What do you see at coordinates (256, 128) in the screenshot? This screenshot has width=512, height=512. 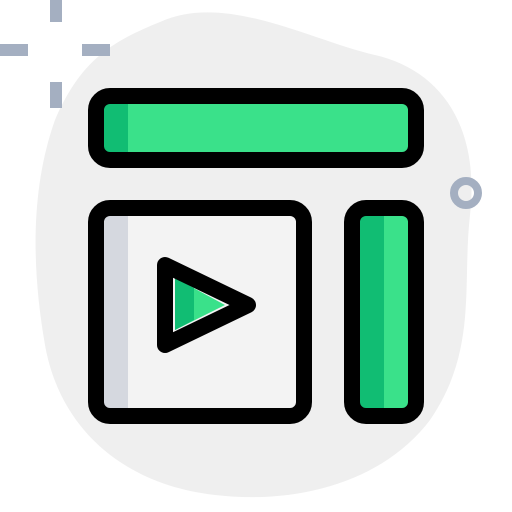 I see `header-bar` at bounding box center [256, 128].